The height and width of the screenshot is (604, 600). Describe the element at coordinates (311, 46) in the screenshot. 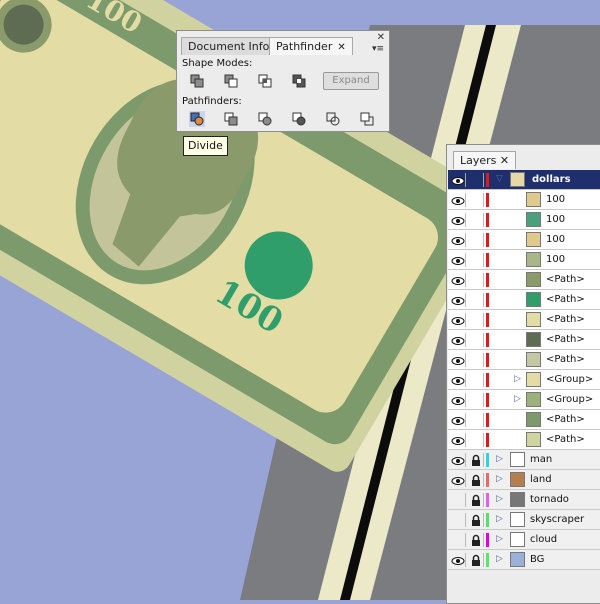

I see `tab-pathfinder: Pathfinder ✕` at that location.